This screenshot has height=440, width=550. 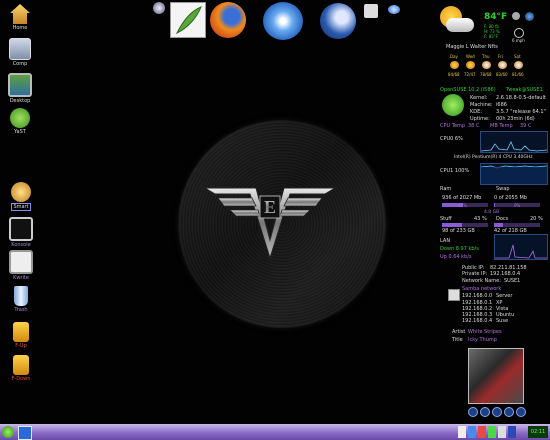 What do you see at coordinates (485, 412) in the screenshot?
I see `play-icon` at bounding box center [485, 412].